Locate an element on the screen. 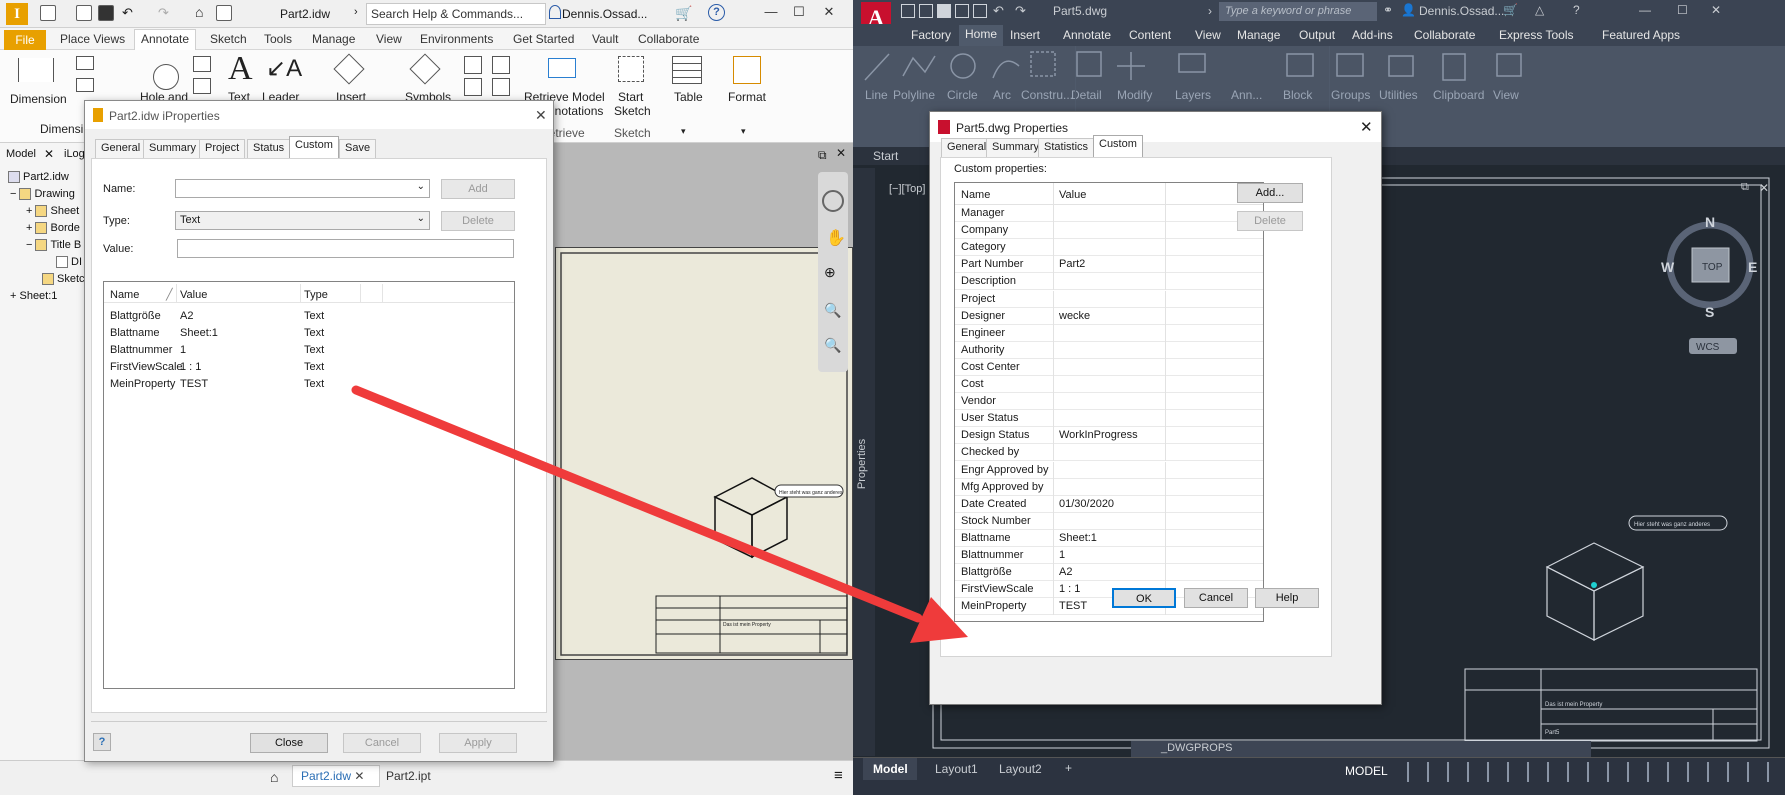 The height and width of the screenshot is (795, 1785). close-button: Close is located at coordinates (289, 743).